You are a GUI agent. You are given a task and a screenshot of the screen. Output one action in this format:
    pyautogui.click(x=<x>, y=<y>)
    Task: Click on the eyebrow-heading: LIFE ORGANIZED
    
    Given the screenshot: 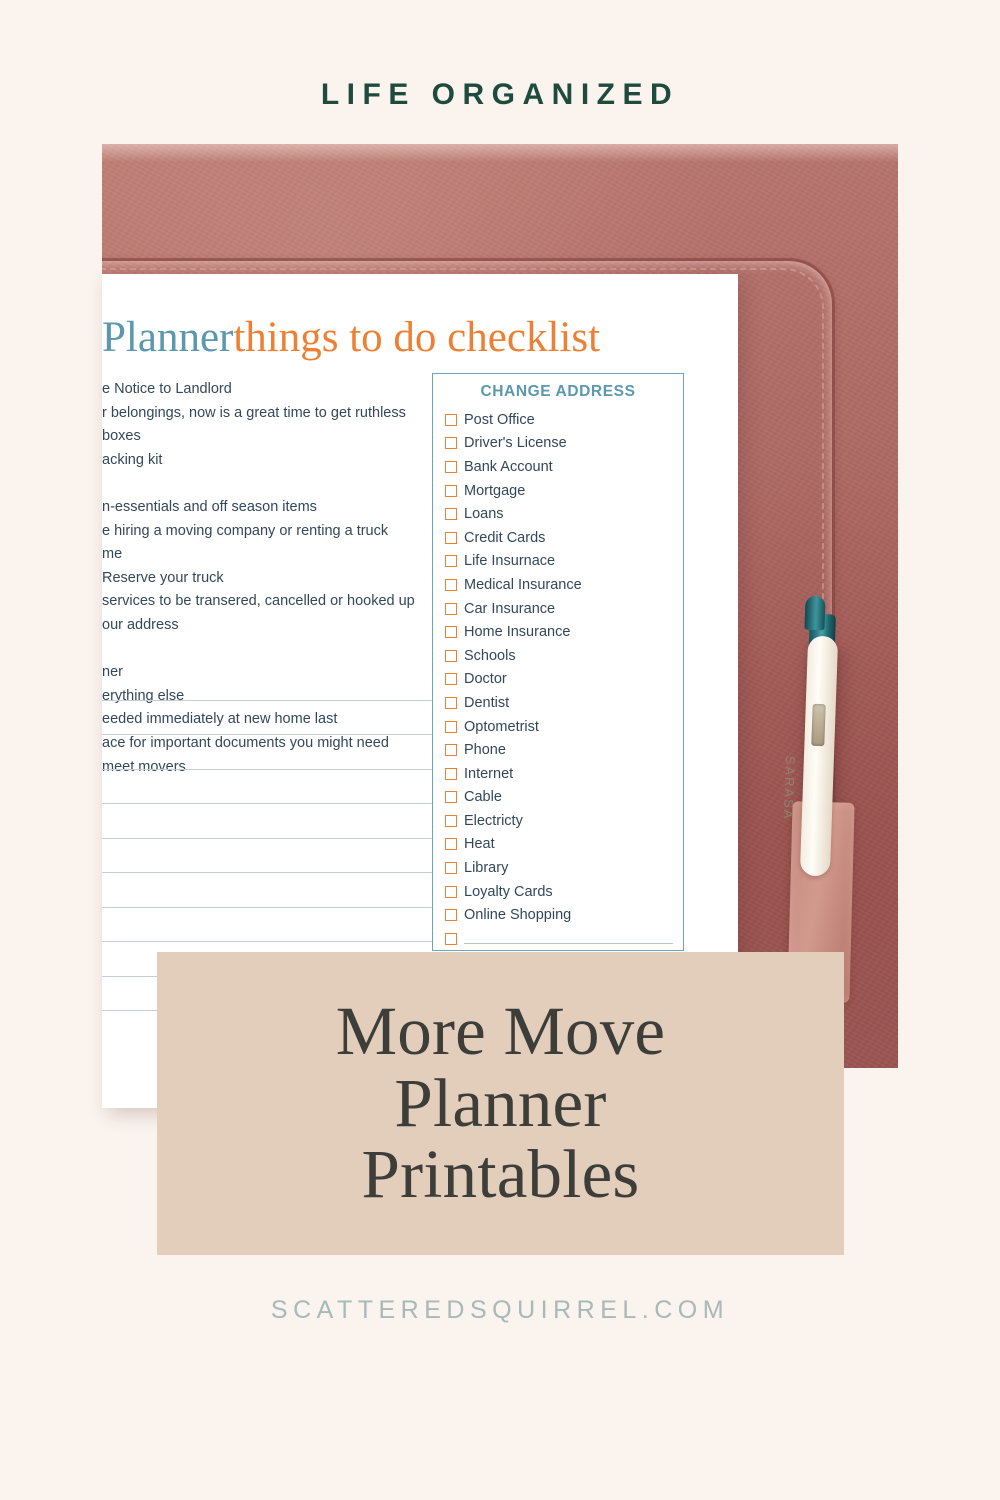 What is the action you would take?
    pyautogui.click(x=500, y=94)
    